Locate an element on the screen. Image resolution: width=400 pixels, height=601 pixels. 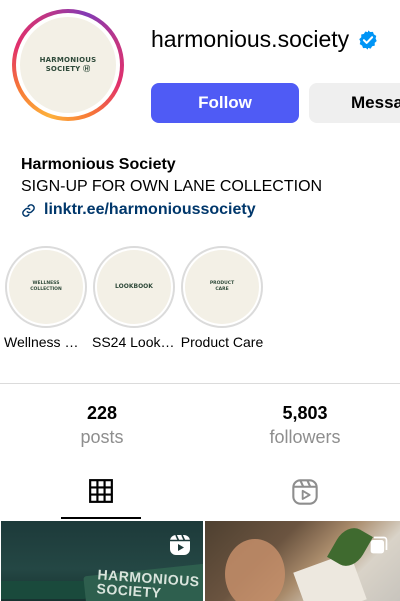
bio-link: linktr.ee/harmonioussociety is located at coordinates (206, 210).